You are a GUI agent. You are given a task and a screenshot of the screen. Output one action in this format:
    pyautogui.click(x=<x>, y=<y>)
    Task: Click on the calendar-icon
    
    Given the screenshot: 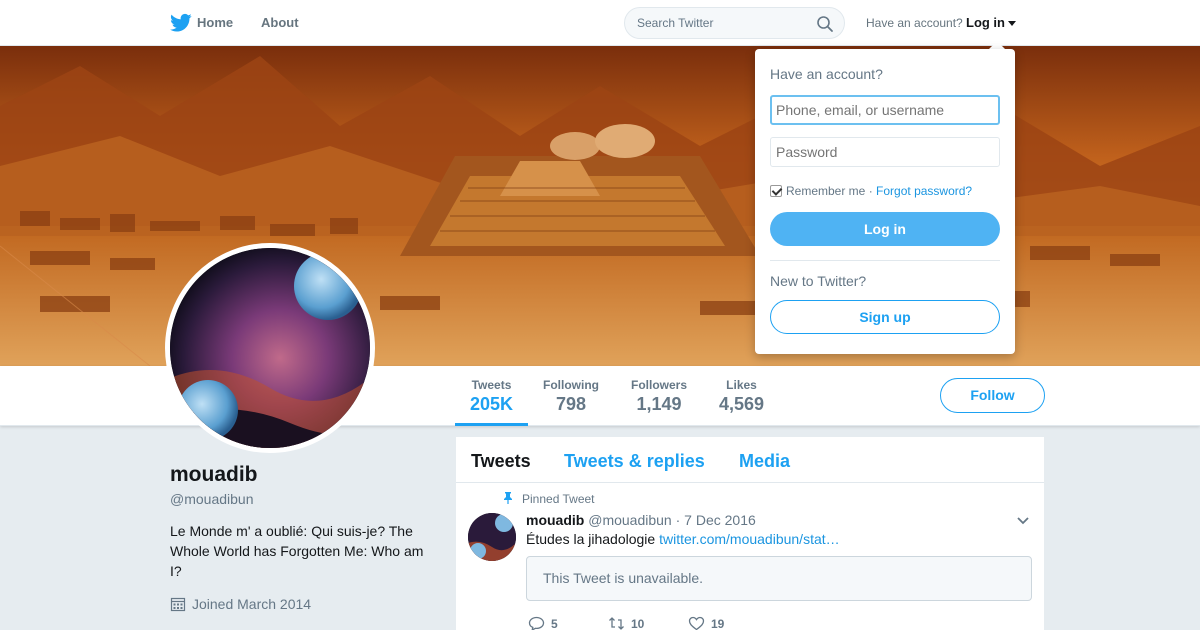 What is the action you would take?
    pyautogui.click(x=178, y=604)
    